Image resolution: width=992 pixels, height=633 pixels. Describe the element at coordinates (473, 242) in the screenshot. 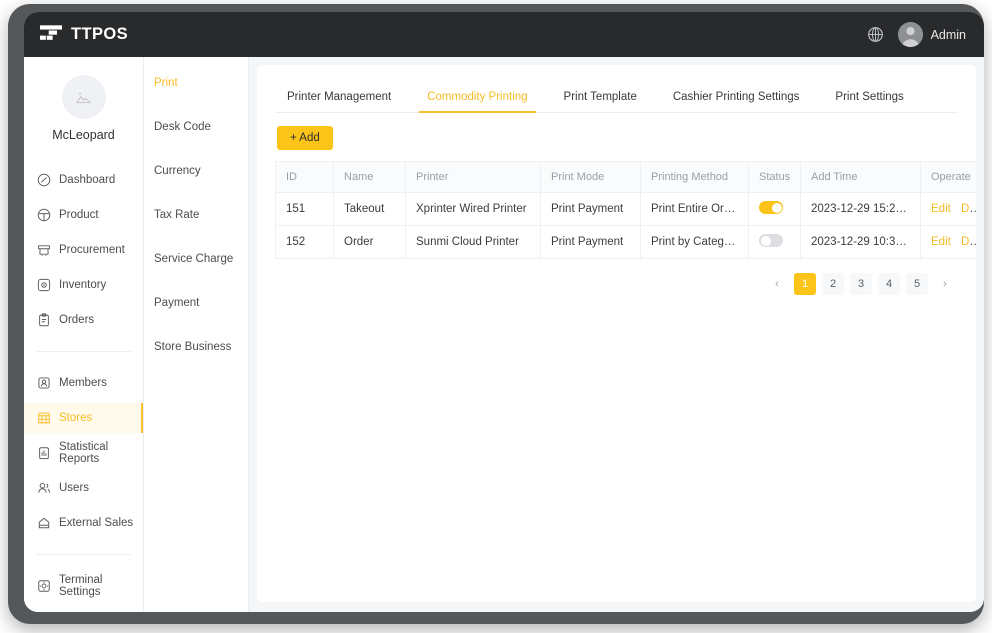

I see `cell-printer: Sunmi Cloud Printer` at that location.